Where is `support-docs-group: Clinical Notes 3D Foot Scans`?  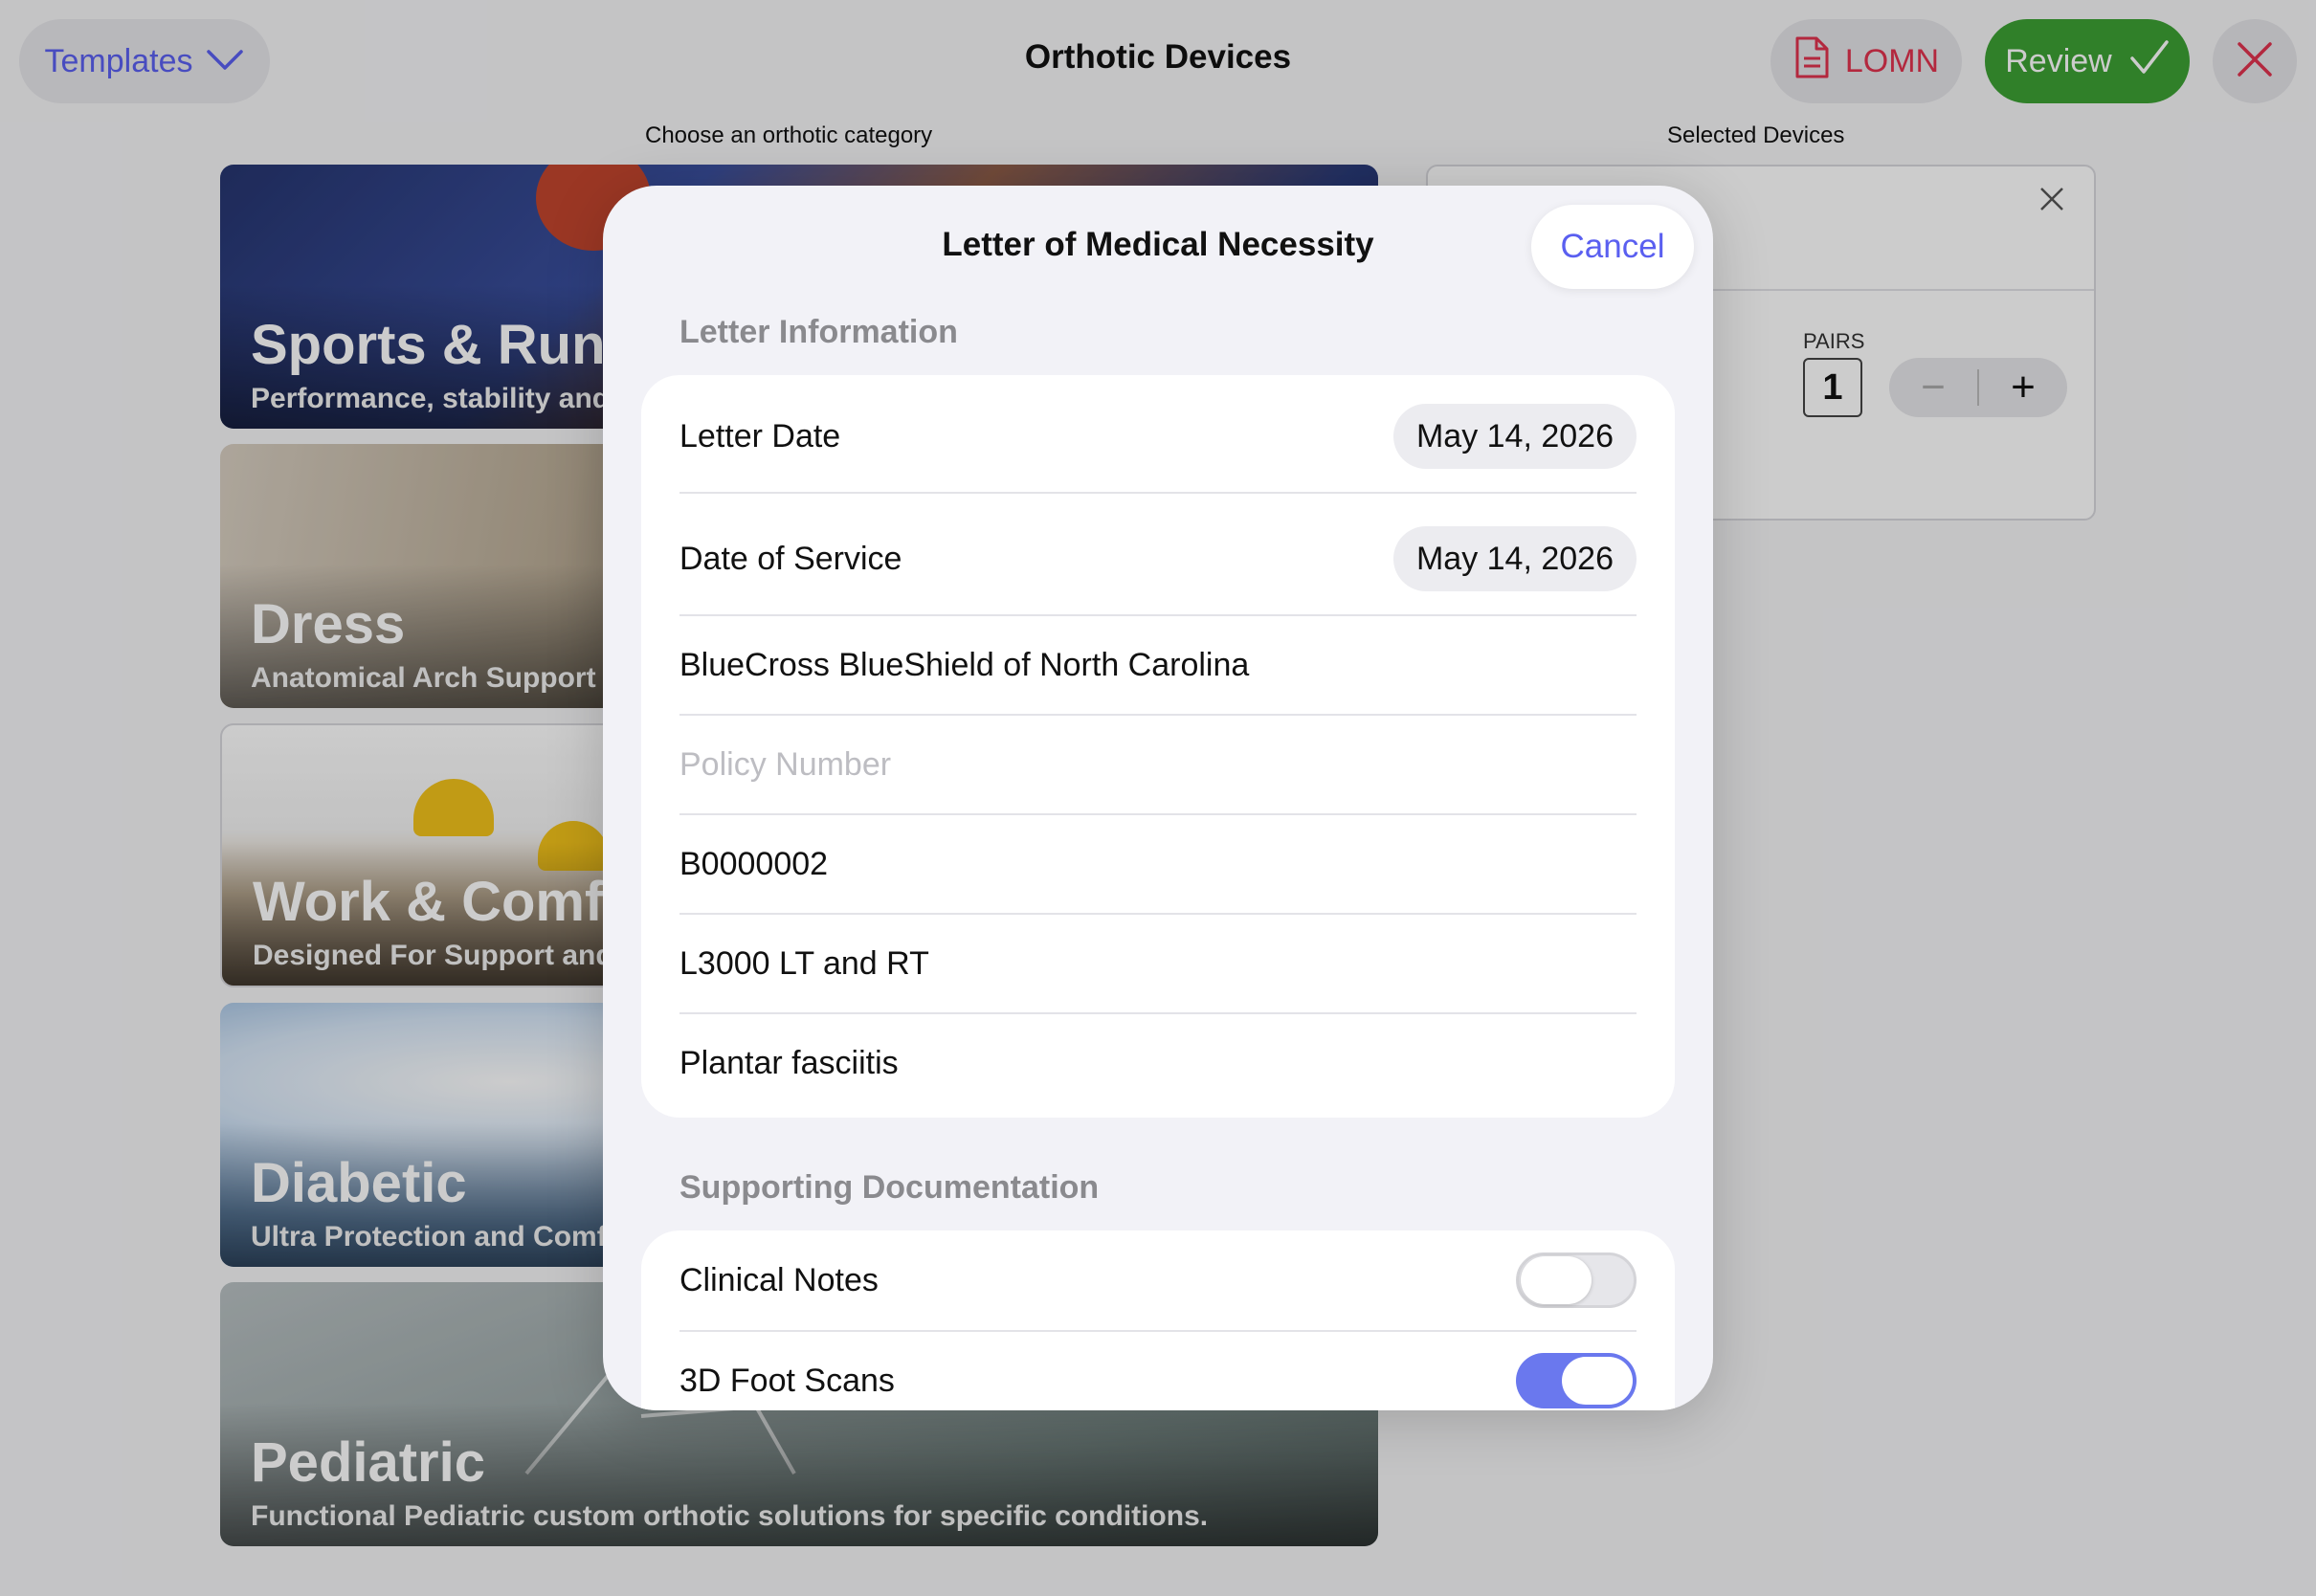
support-docs-group: Clinical Notes 3D Foot Scans is located at coordinates (1158, 1320).